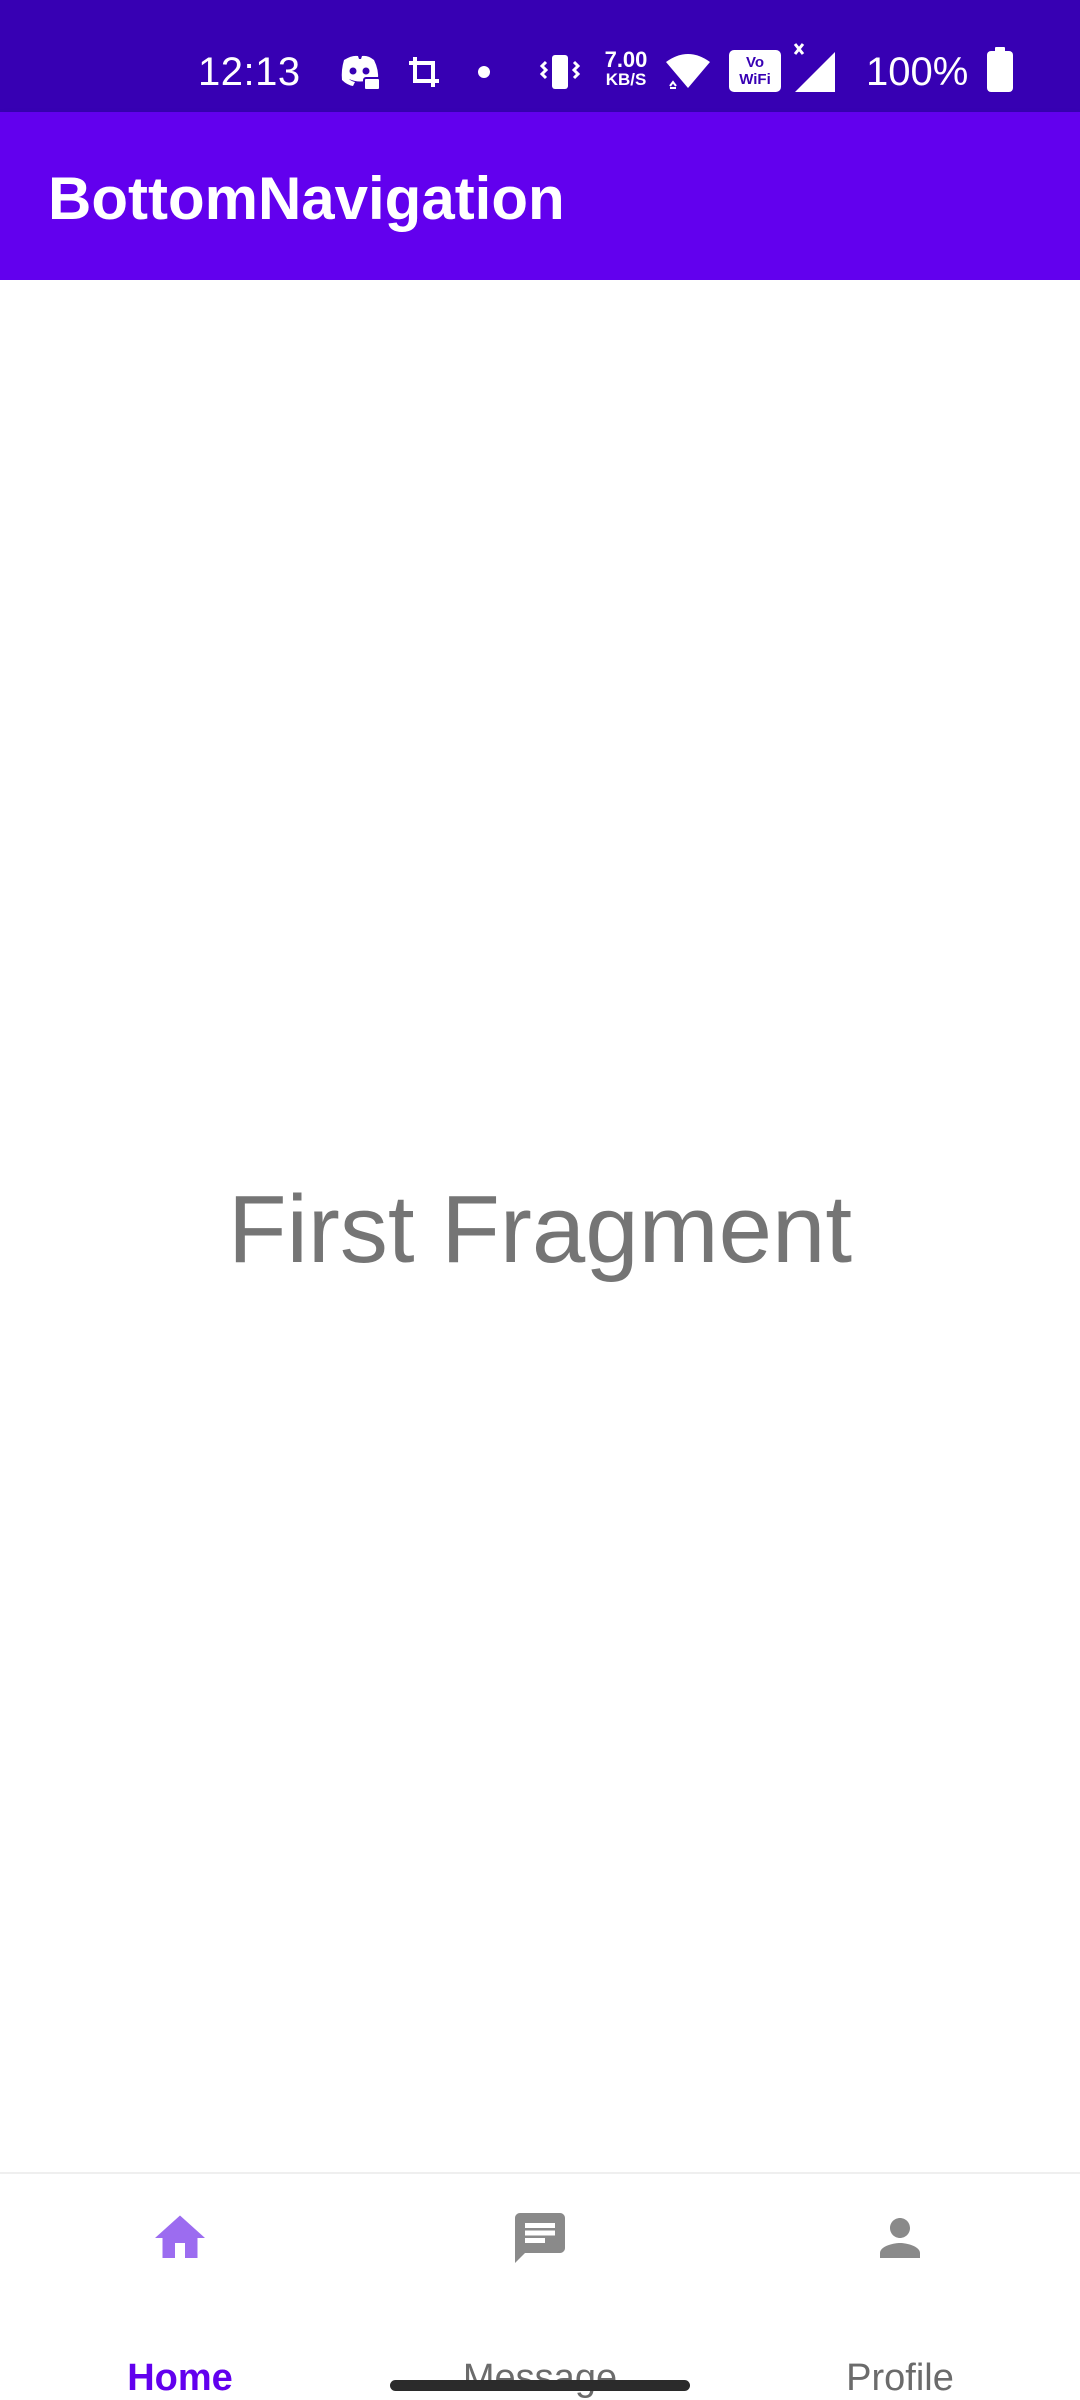 This screenshot has height=2400, width=1080. What do you see at coordinates (626, 79) in the screenshot?
I see `net-speed-unit: KB/S` at bounding box center [626, 79].